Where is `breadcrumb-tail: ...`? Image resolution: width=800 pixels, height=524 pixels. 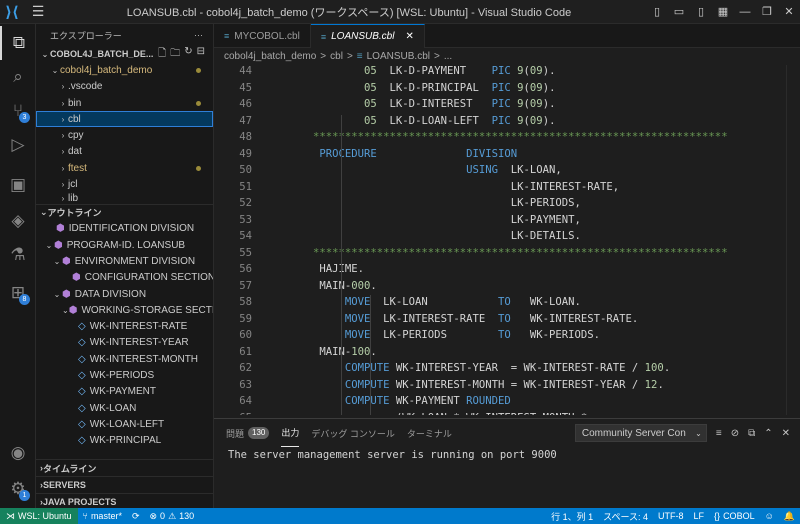 breadcrumb-tail: ... is located at coordinates (448, 56).